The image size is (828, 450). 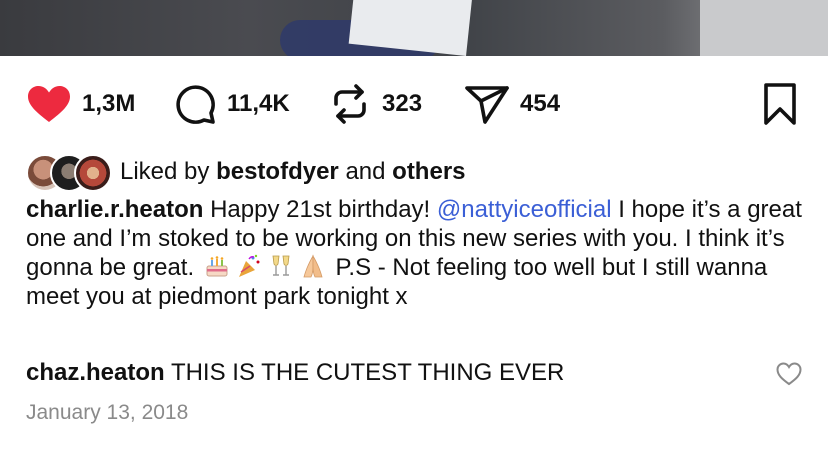 What do you see at coordinates (402, 103) in the screenshot?
I see `repost-count: 323` at bounding box center [402, 103].